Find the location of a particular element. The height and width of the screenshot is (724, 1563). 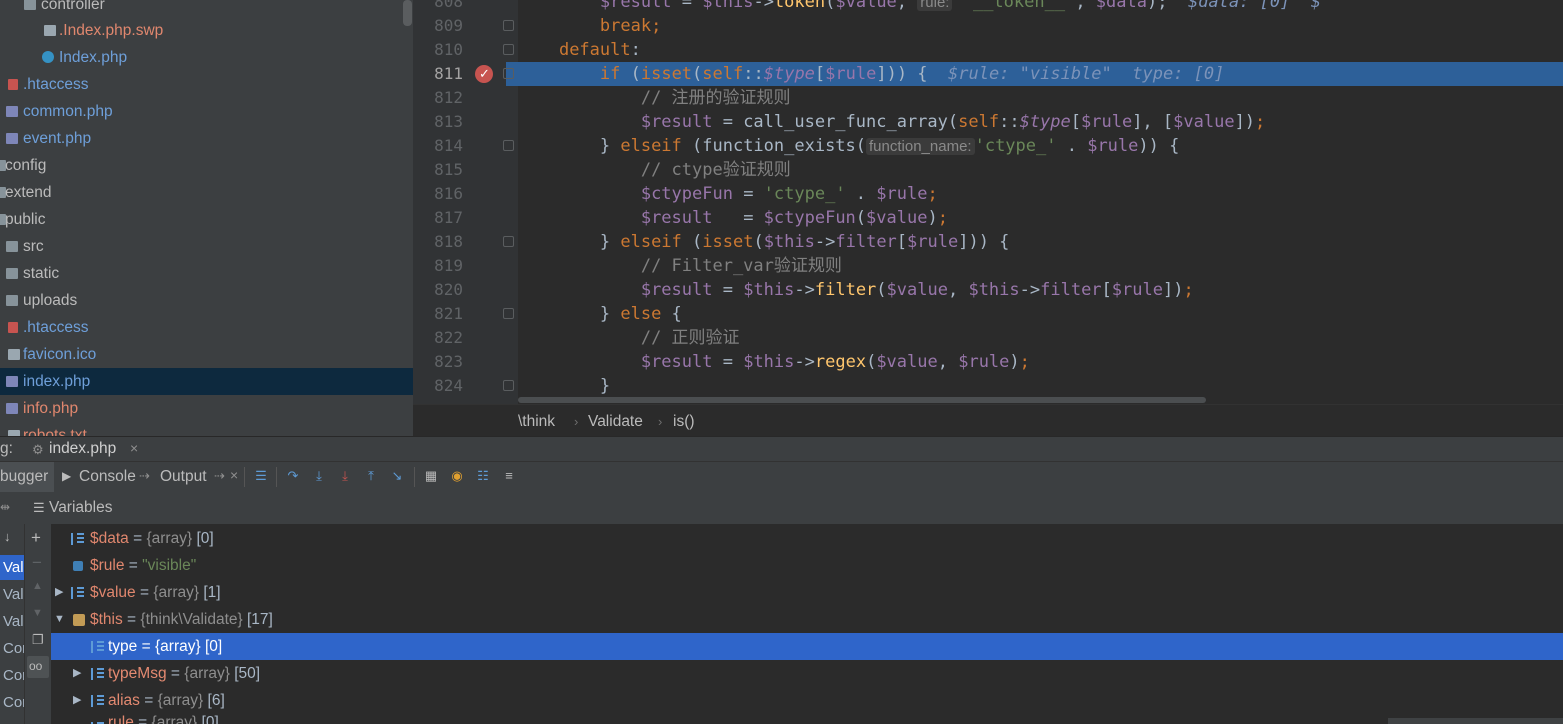

tree-file-favicon: favicon.ico is located at coordinates (206, 354).